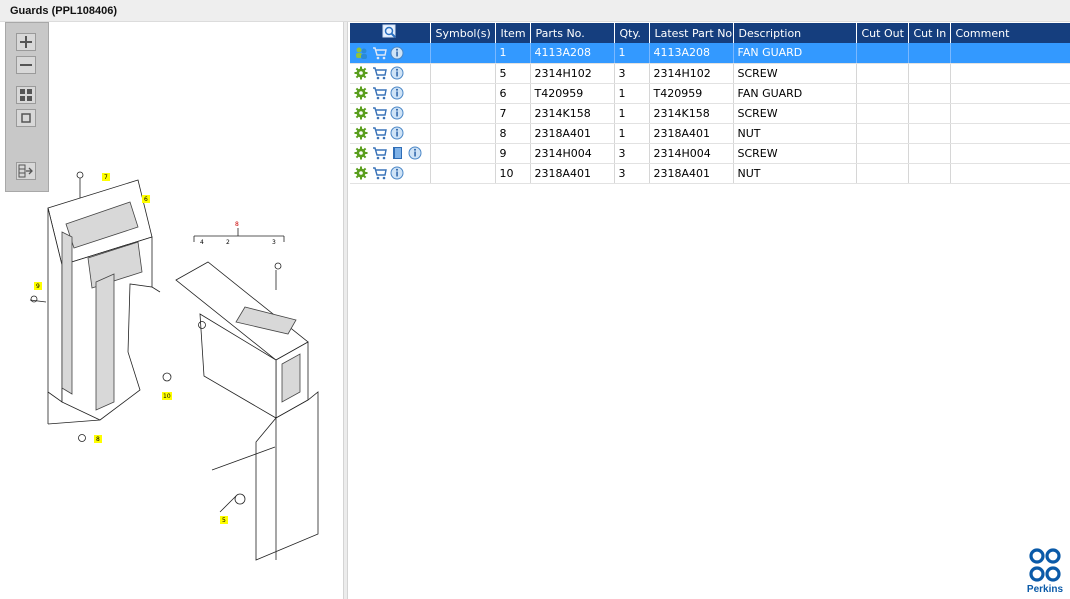 This screenshot has height=599, width=1070. I want to click on export-button, so click(26, 171).